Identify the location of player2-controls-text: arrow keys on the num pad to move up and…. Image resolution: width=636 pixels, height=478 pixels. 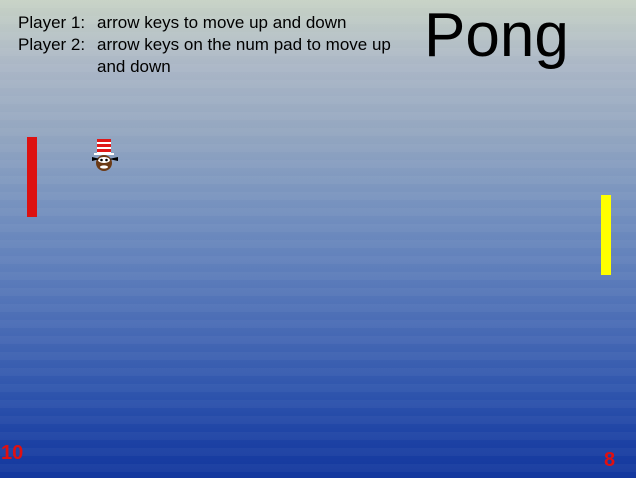
(244, 55).